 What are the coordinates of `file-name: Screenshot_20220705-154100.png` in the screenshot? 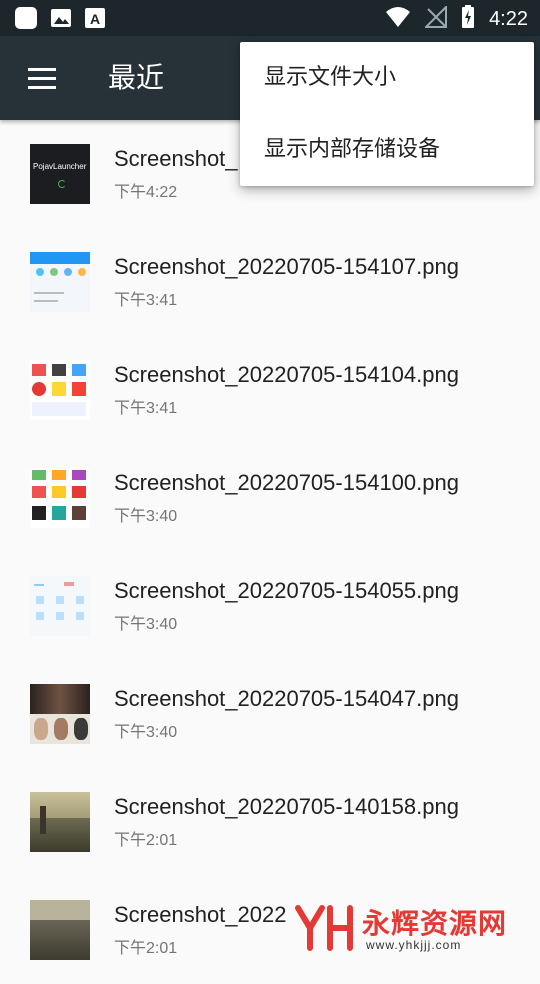 It's located at (286, 482).